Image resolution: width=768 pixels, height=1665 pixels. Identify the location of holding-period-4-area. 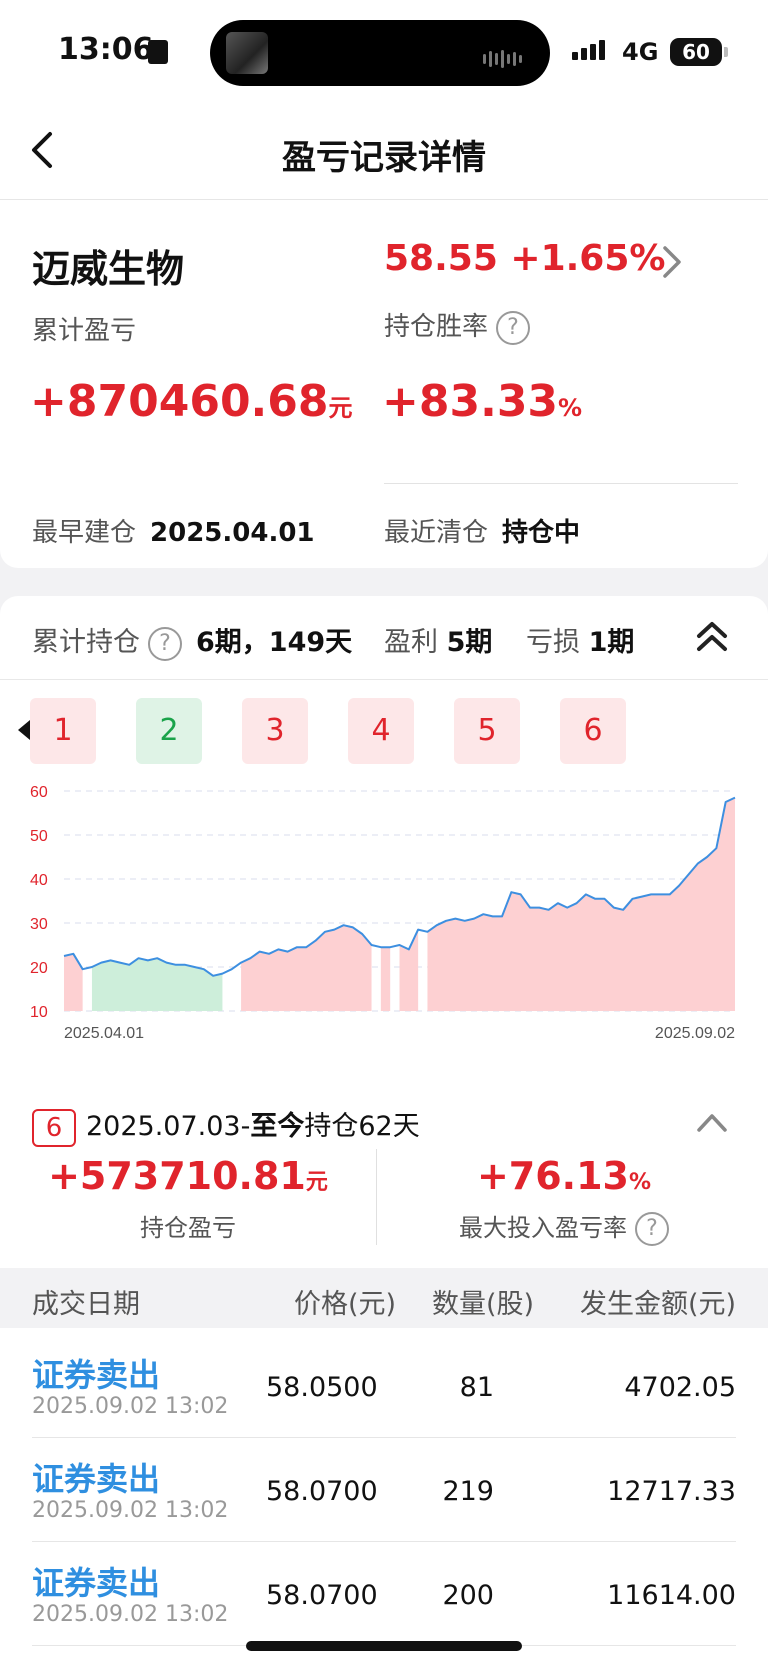
(385, 979).